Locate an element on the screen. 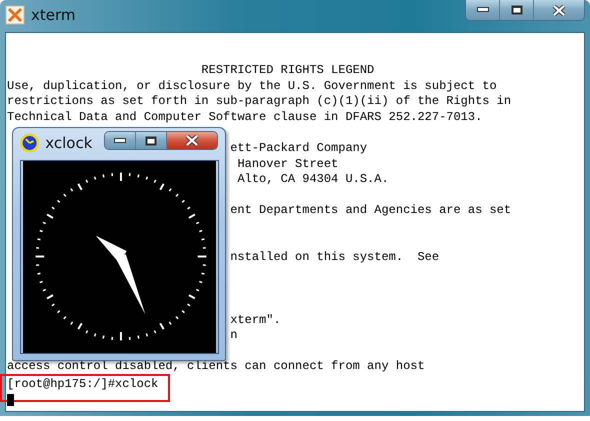  terminal-line: n is located at coordinates (234, 335).